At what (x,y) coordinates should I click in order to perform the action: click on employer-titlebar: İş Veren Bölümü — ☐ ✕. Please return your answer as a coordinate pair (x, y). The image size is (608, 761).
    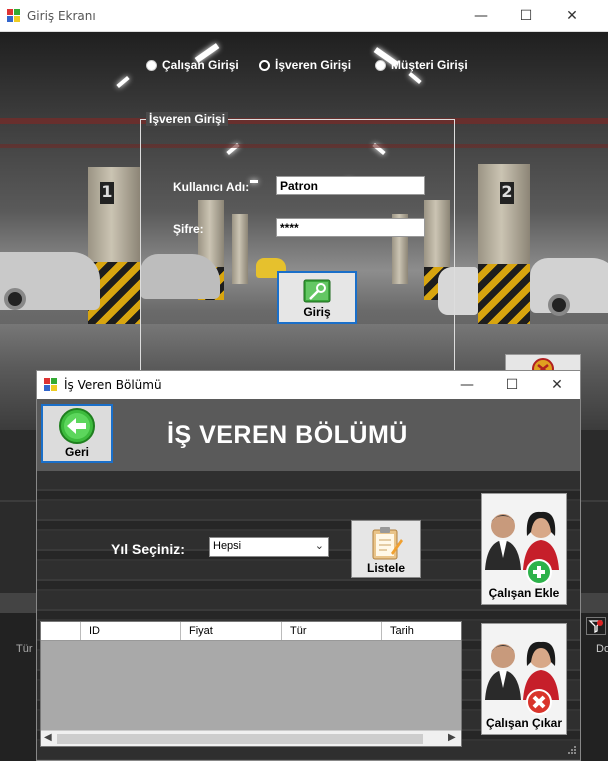
    Looking at the image, I should click on (308, 385).